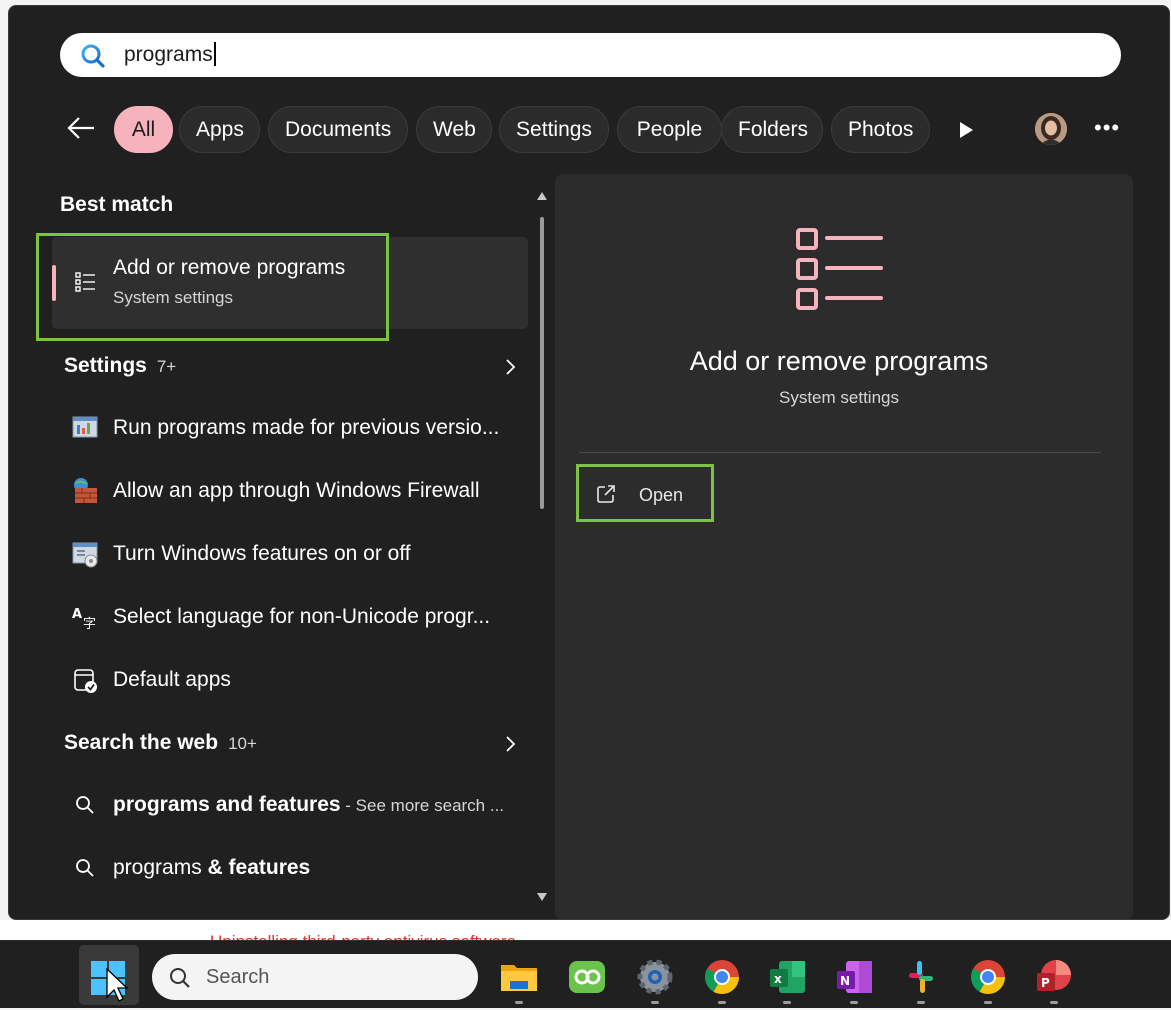  I want to click on best-match-result: Add or remove programs System settings, so click(290, 283).